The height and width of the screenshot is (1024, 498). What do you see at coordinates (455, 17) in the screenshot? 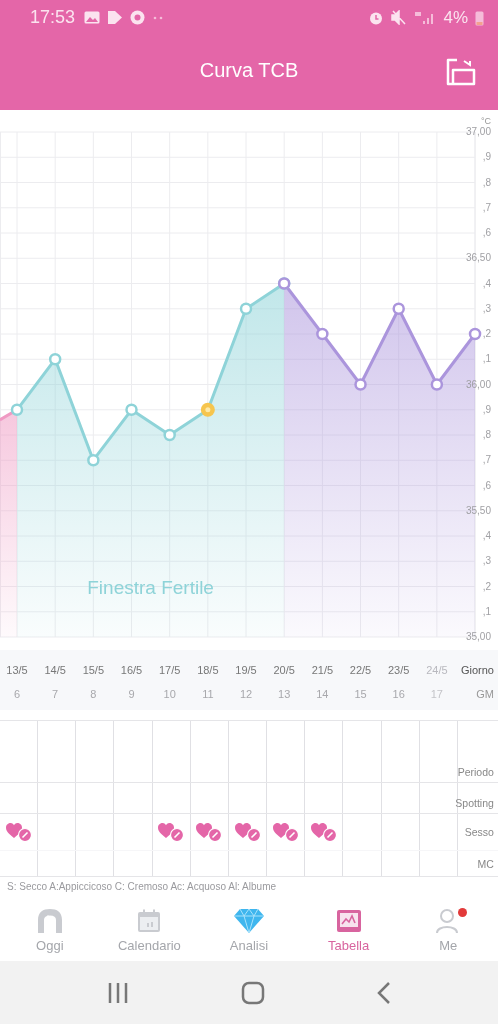
I see `battery-percent: 4%` at bounding box center [455, 17].